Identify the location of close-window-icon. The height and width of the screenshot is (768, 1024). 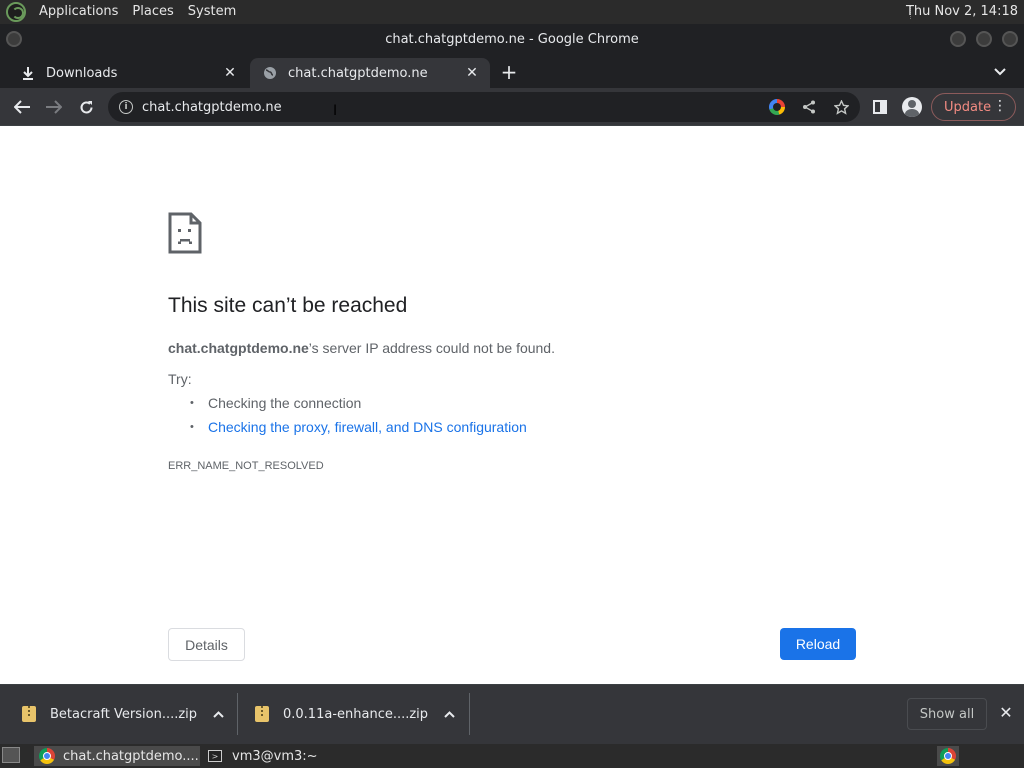
(1010, 39).